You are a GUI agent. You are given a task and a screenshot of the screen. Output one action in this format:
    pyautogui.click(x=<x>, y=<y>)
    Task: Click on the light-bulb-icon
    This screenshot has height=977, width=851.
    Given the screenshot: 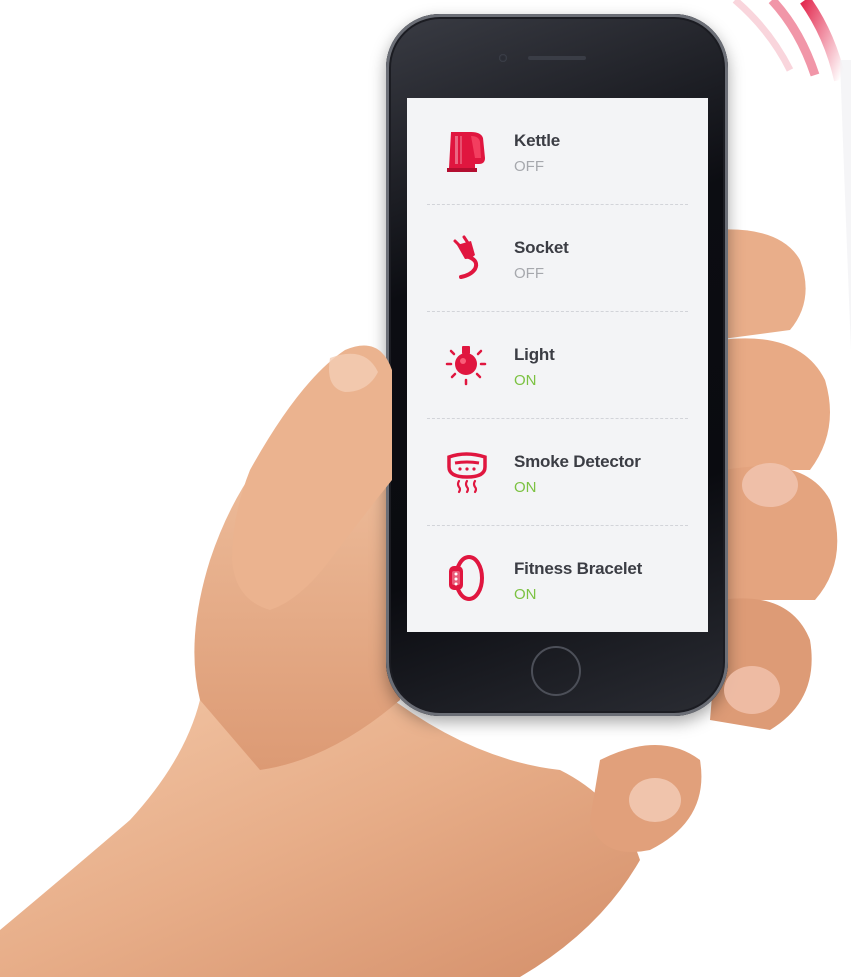 What is the action you would take?
    pyautogui.click(x=466, y=366)
    